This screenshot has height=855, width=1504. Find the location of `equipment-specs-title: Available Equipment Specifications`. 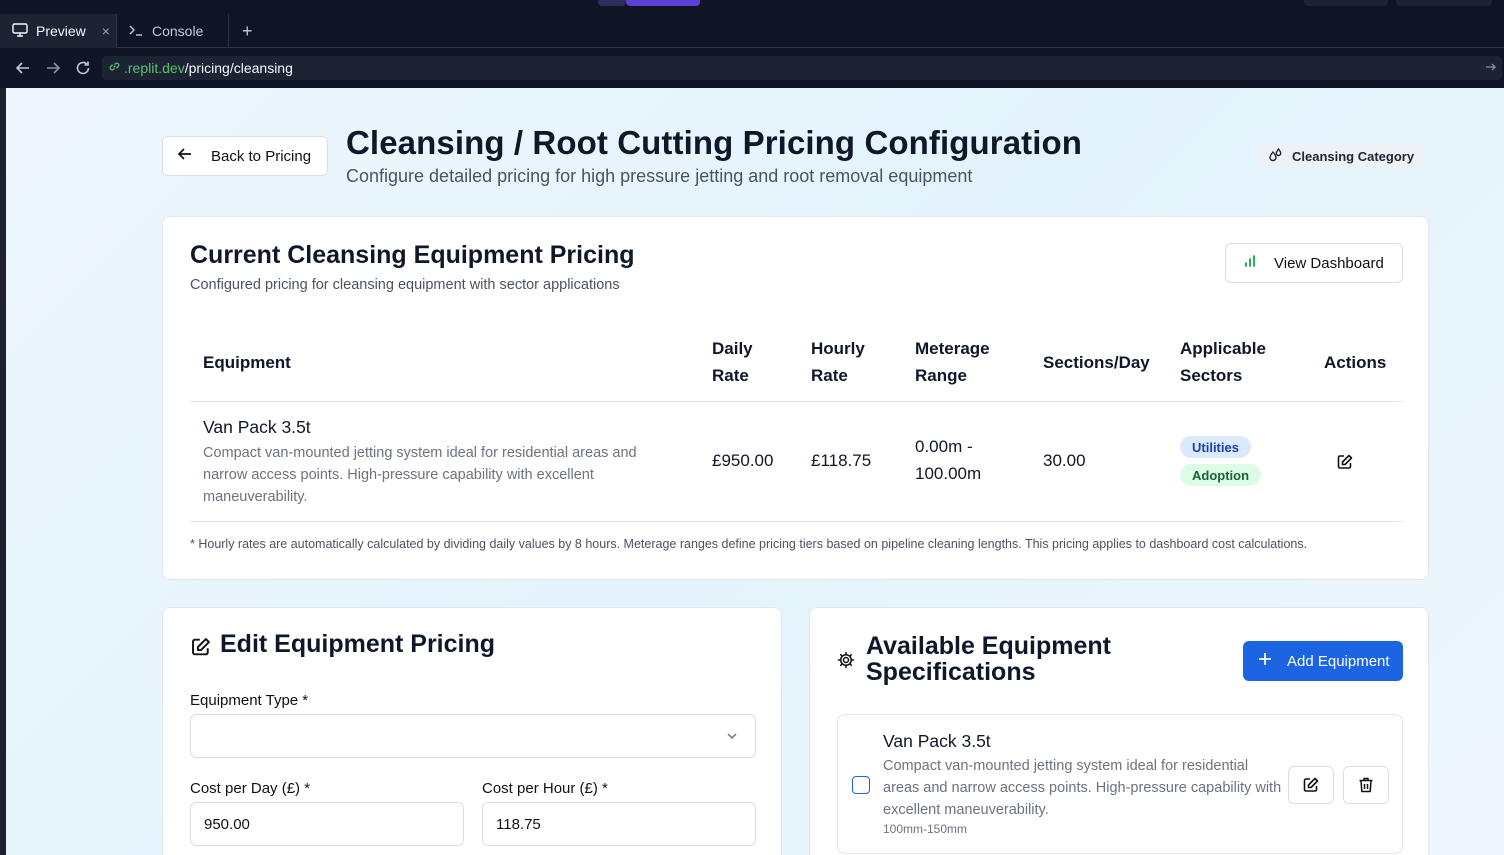

equipment-specs-title: Available Equipment Specifications is located at coordinates (988, 659).